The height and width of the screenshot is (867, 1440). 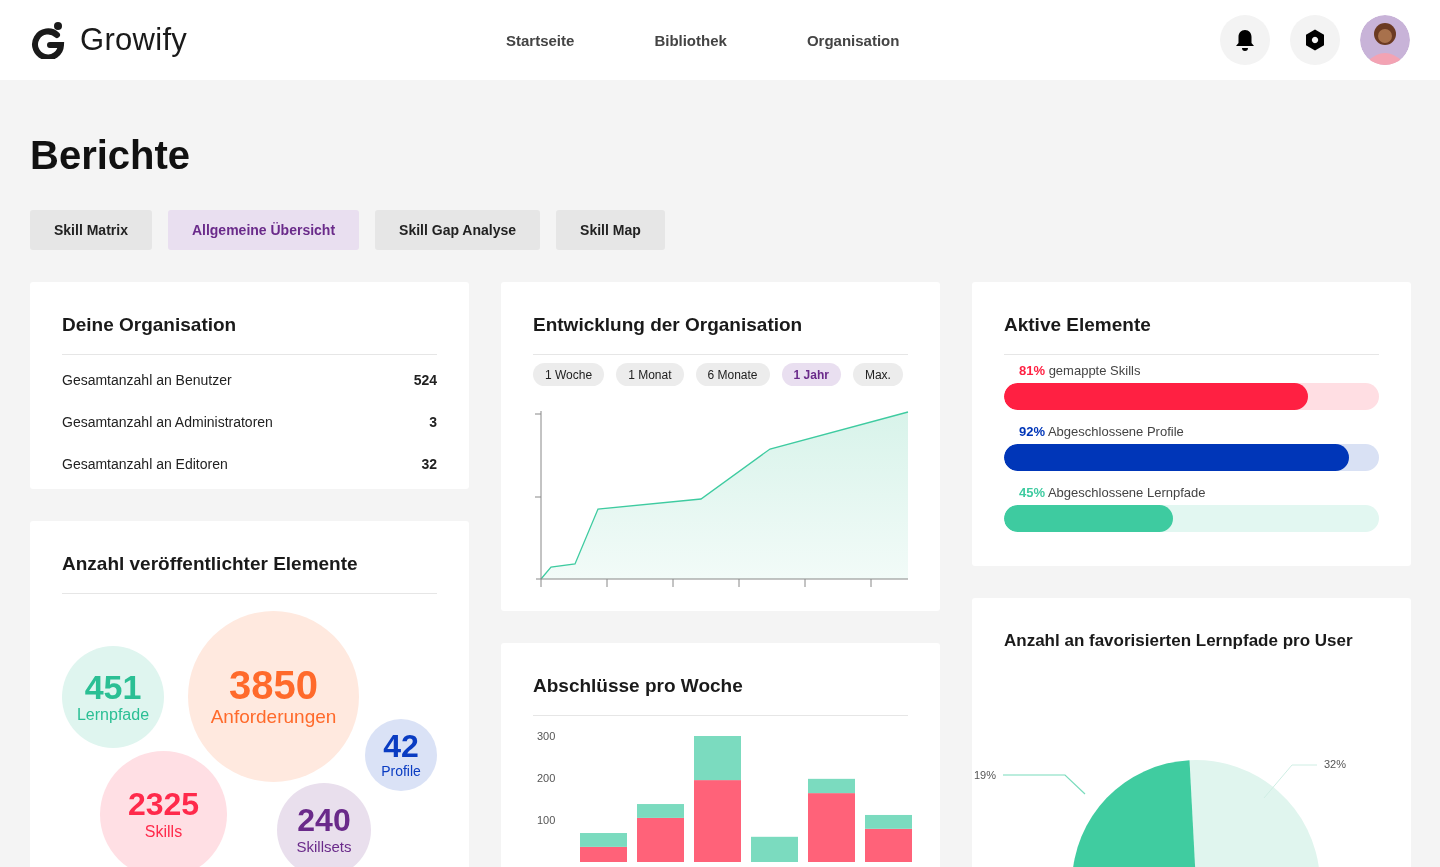 I want to click on stat-bubble: 3850 Anforderungen, so click(x=273, y=696).